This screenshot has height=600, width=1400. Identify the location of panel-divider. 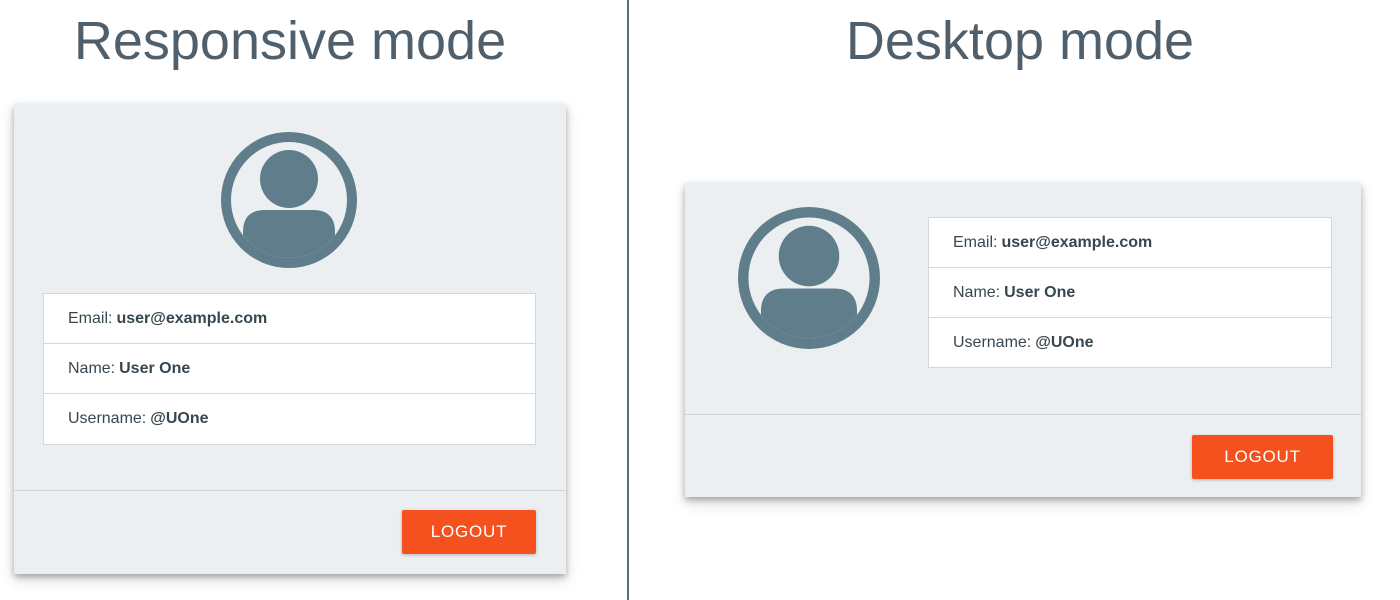
(628, 300).